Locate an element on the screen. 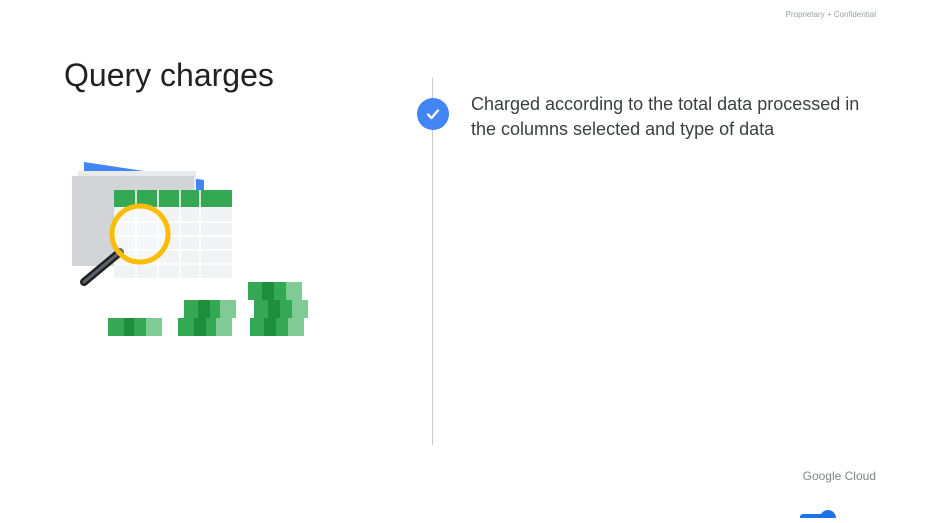 The height and width of the screenshot is (523, 936). partial-corner-widget is located at coordinates (830, 514).